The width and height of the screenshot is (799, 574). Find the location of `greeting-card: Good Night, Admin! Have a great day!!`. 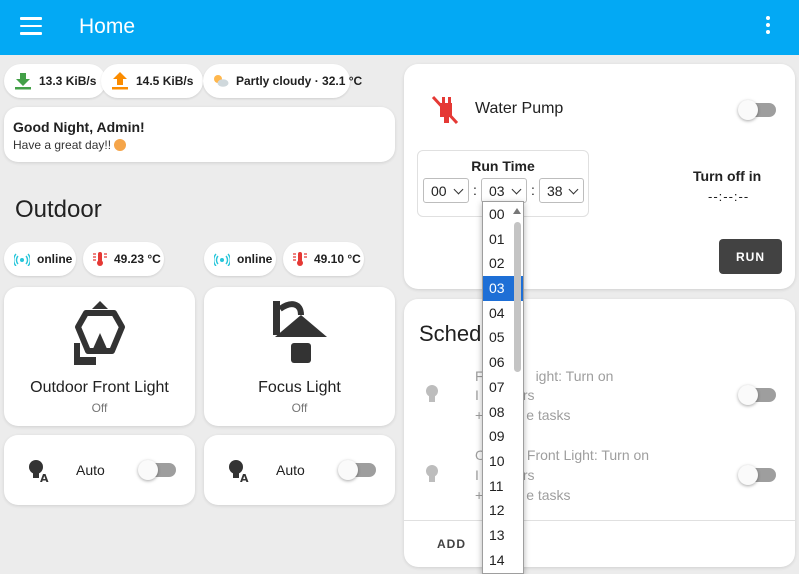

greeting-card: Good Night, Admin! Have a great day!! is located at coordinates (199, 134).